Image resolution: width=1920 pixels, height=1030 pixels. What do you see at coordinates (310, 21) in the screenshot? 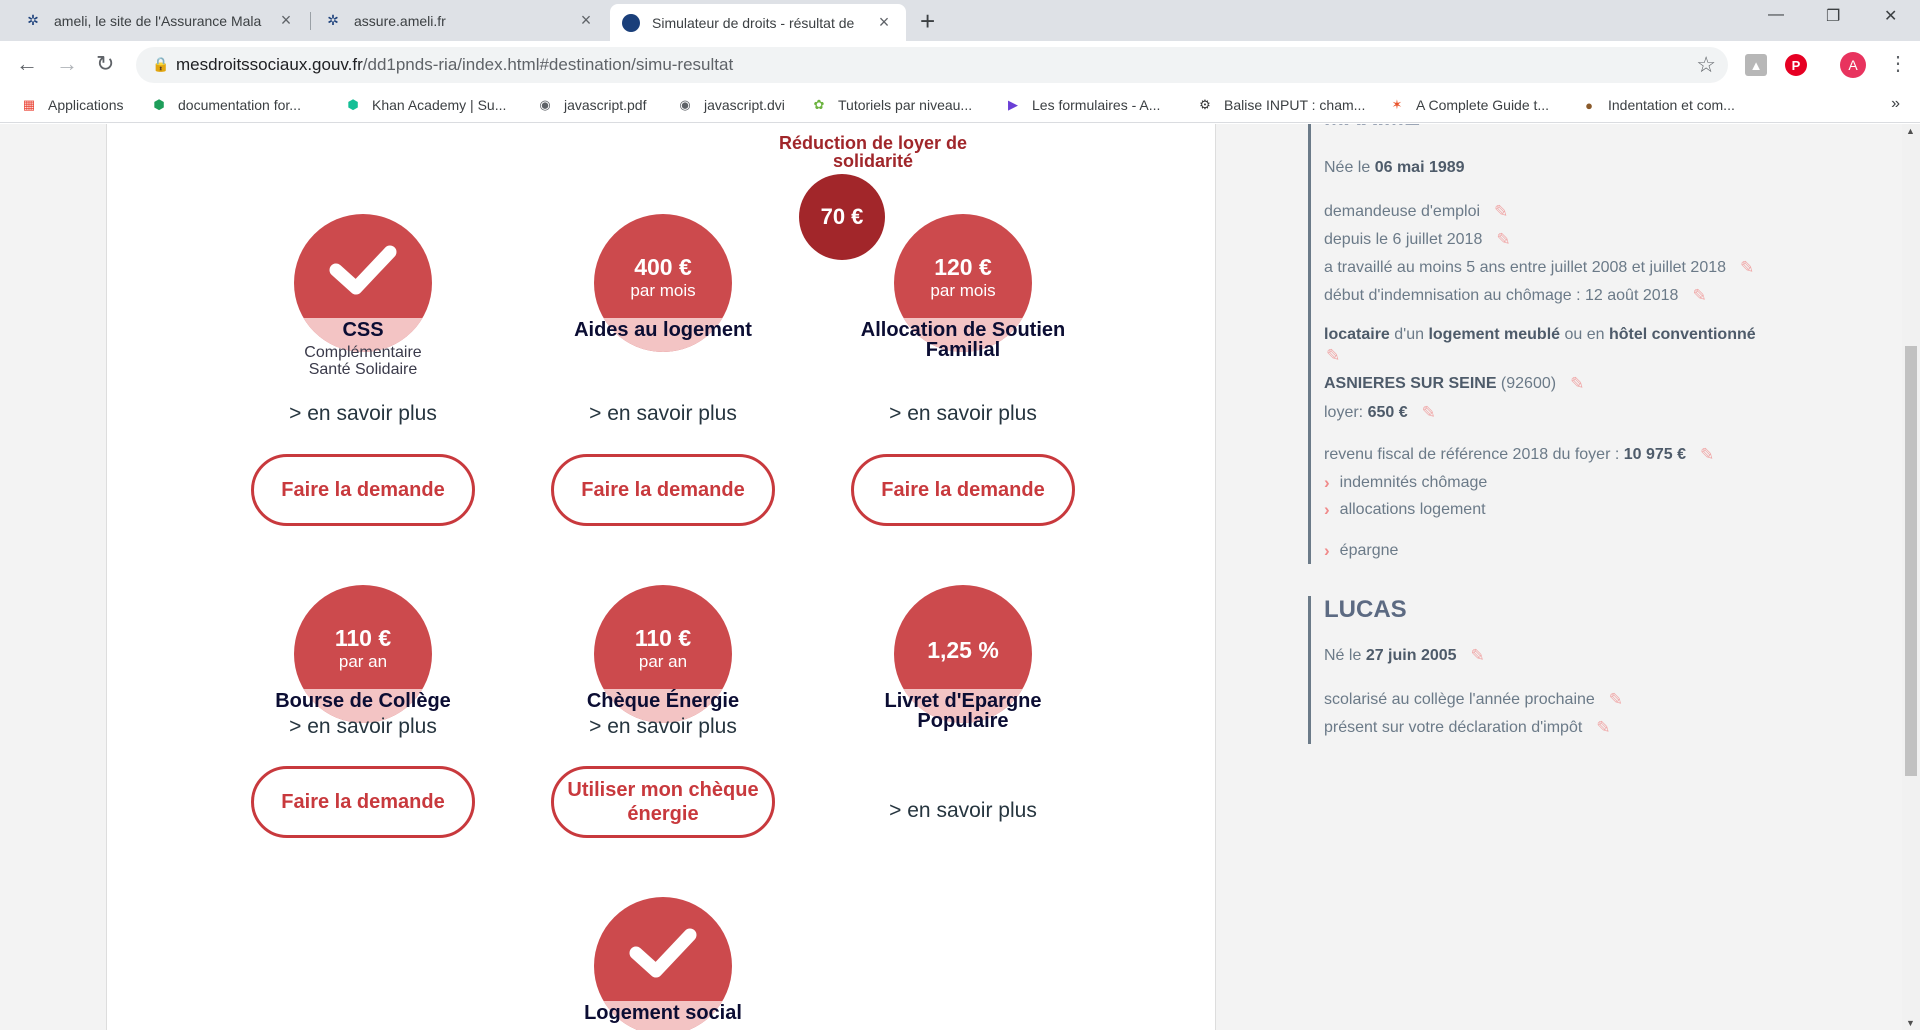
I see `tab-separator` at bounding box center [310, 21].